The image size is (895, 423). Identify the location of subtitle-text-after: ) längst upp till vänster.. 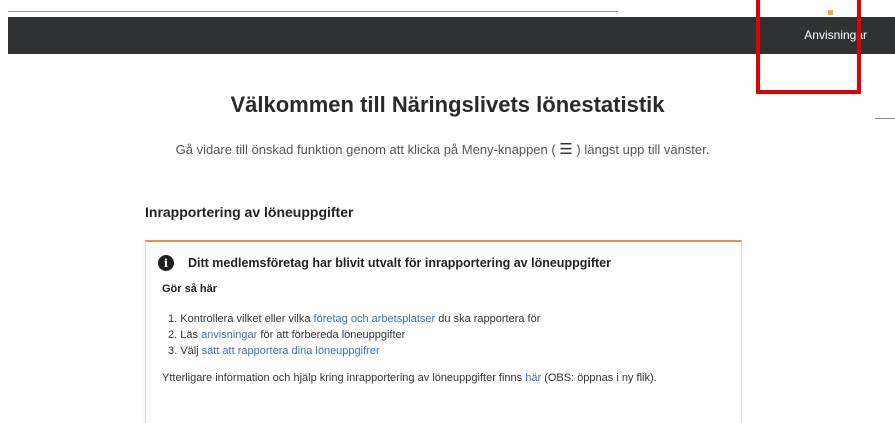
(643, 149).